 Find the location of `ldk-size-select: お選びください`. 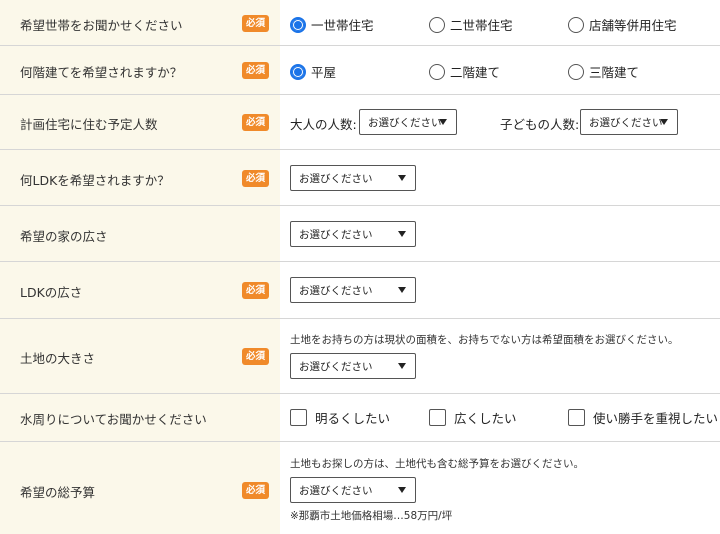

ldk-size-select: お選びください is located at coordinates (353, 290).